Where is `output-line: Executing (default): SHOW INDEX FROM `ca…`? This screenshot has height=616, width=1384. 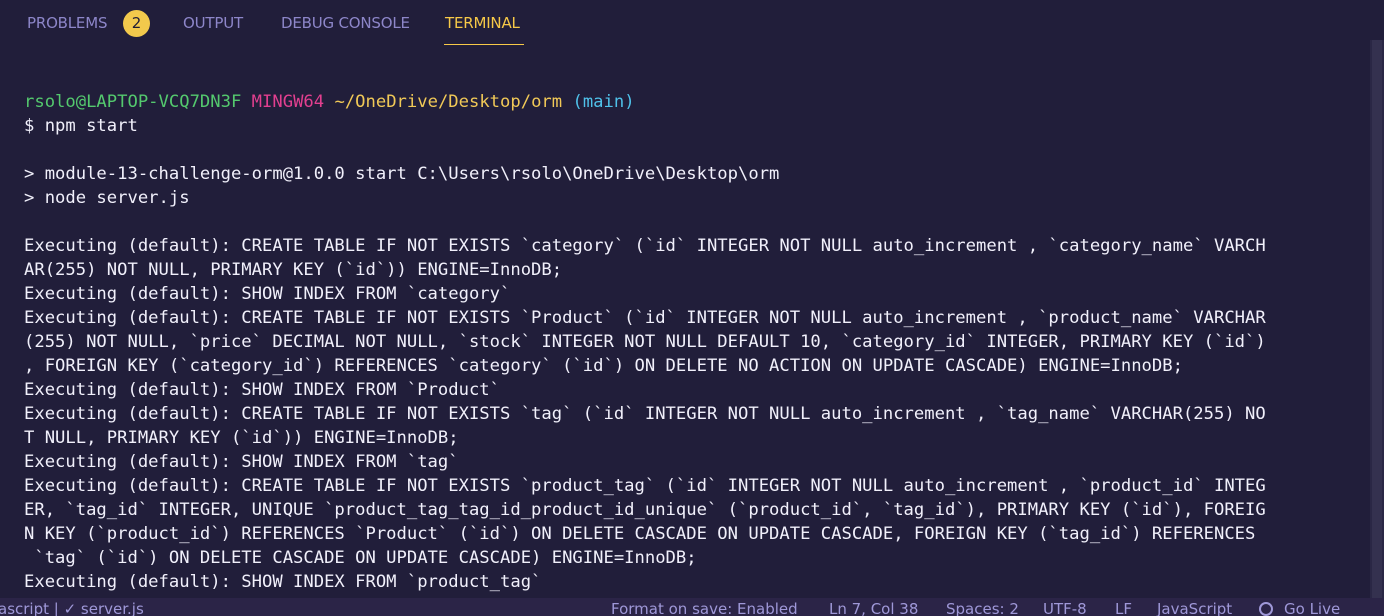 output-line: Executing (default): SHOW INDEX FROM `ca… is located at coordinates (267, 294).